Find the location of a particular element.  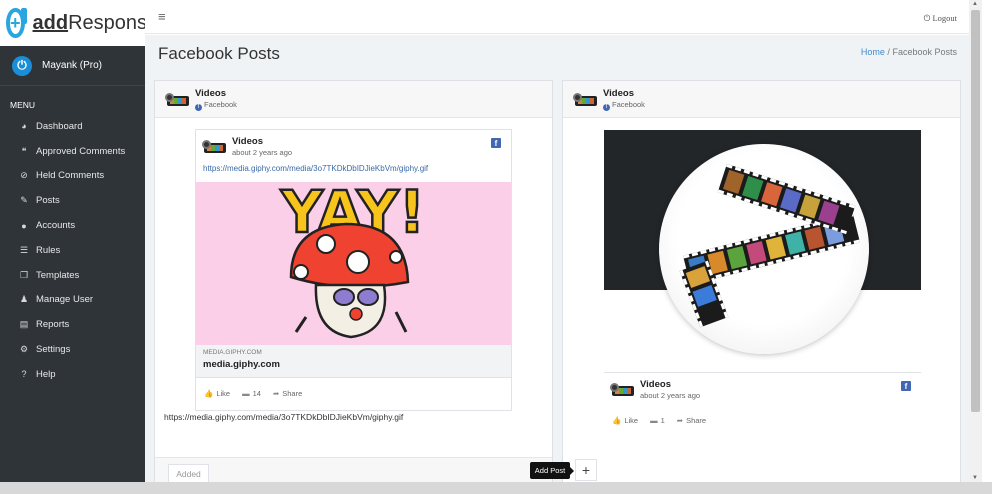

comments-button: ▬ 14 is located at coordinates (251, 393).